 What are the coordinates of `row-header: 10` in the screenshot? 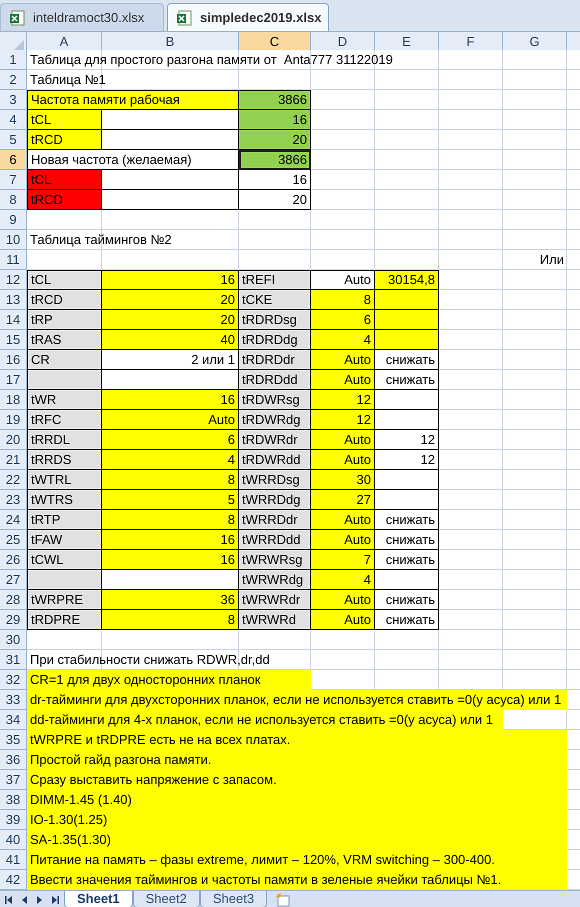 It's located at (13, 240).